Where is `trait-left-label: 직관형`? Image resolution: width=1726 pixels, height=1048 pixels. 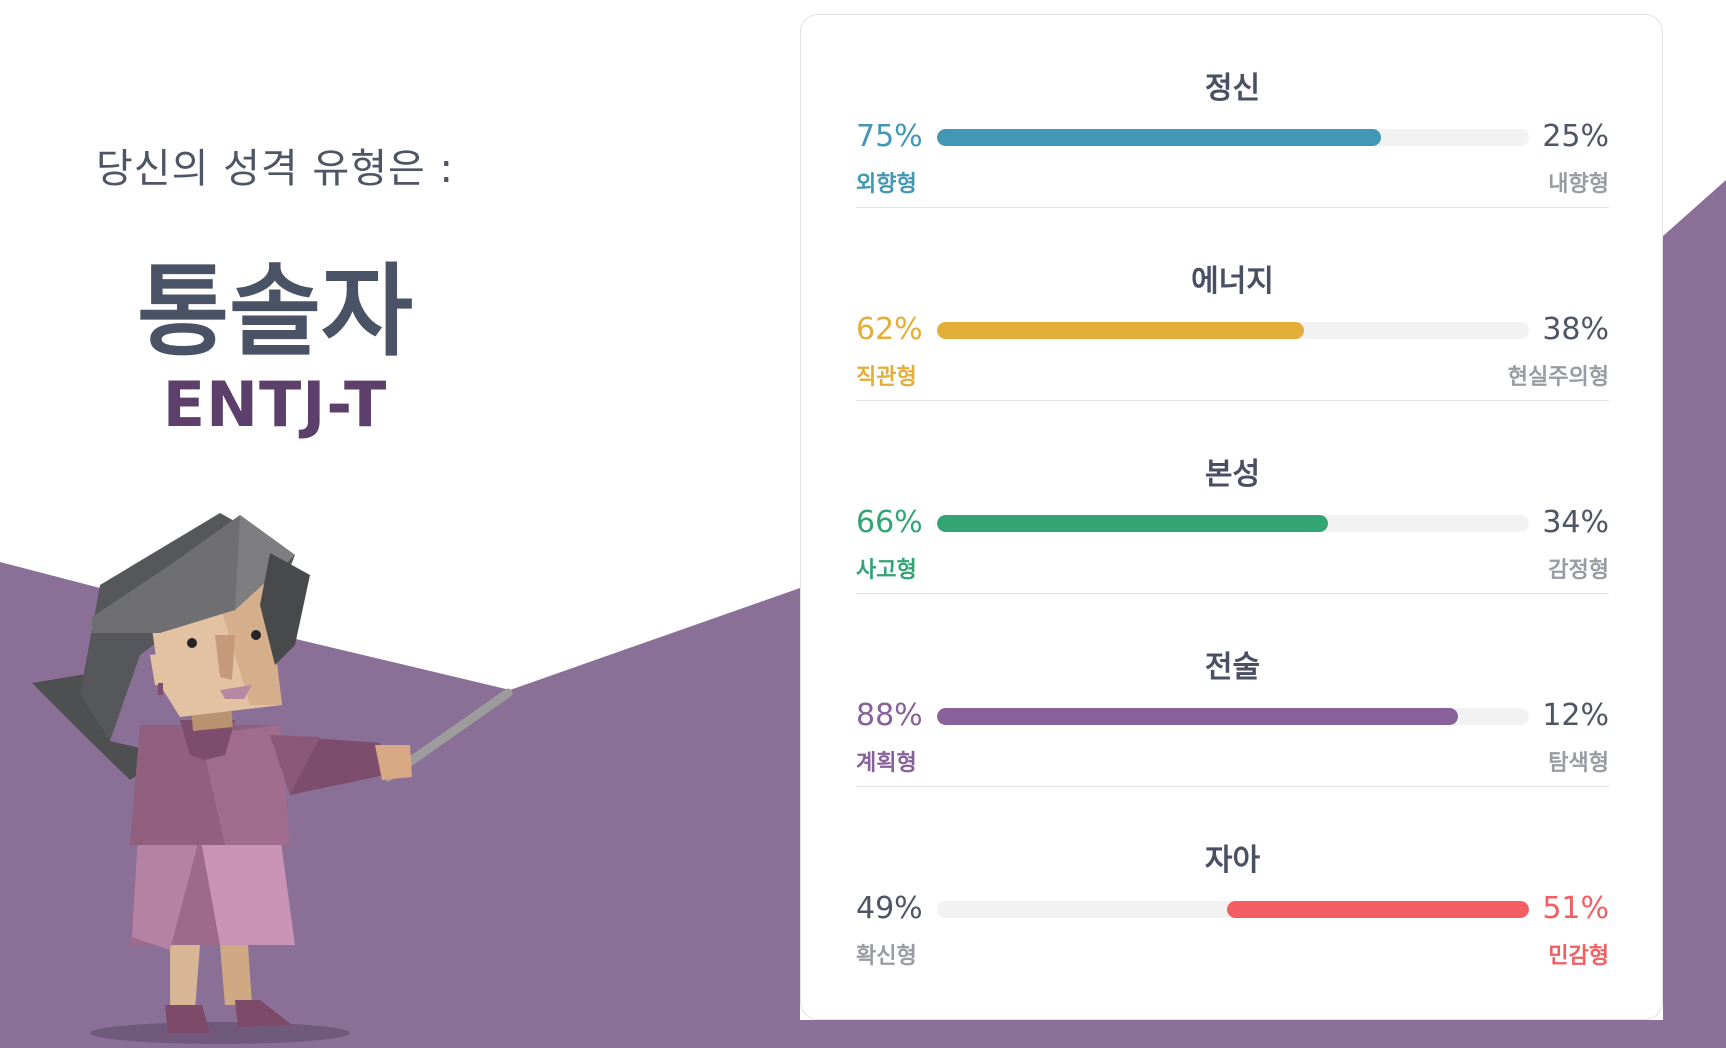 trait-left-label: 직관형 is located at coordinates (886, 377).